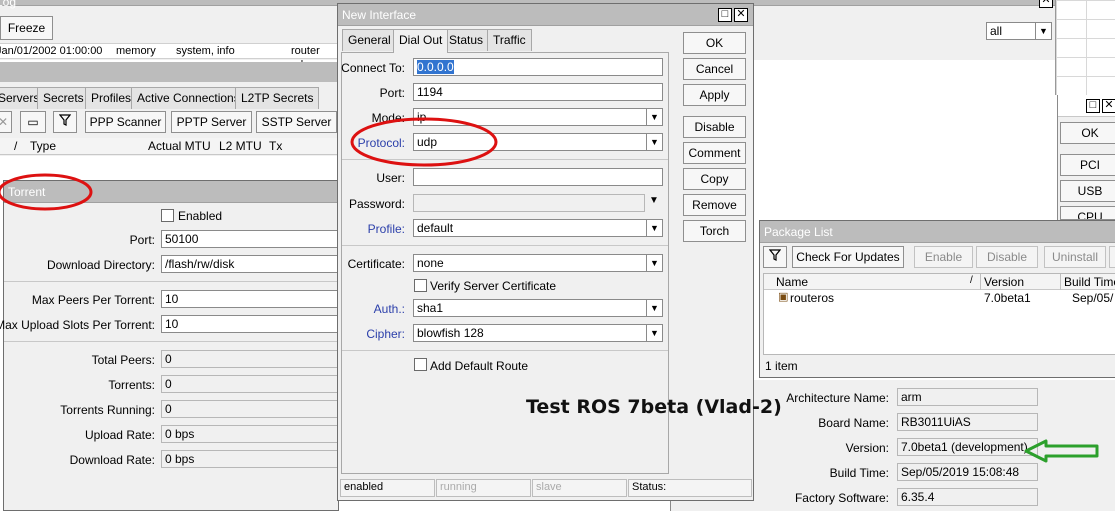  Describe the element at coordinates (1087, 191) in the screenshot. I see `usb-button: USB` at that location.